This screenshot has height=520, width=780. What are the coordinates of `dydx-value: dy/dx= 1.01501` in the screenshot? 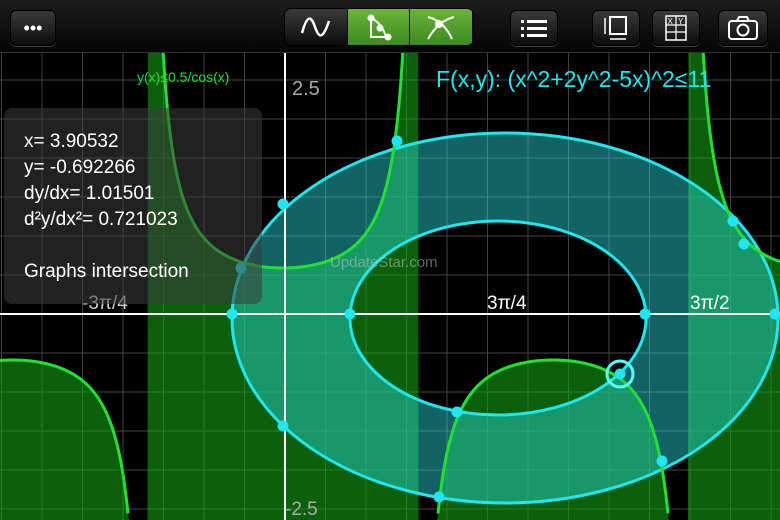 It's located at (89, 193).